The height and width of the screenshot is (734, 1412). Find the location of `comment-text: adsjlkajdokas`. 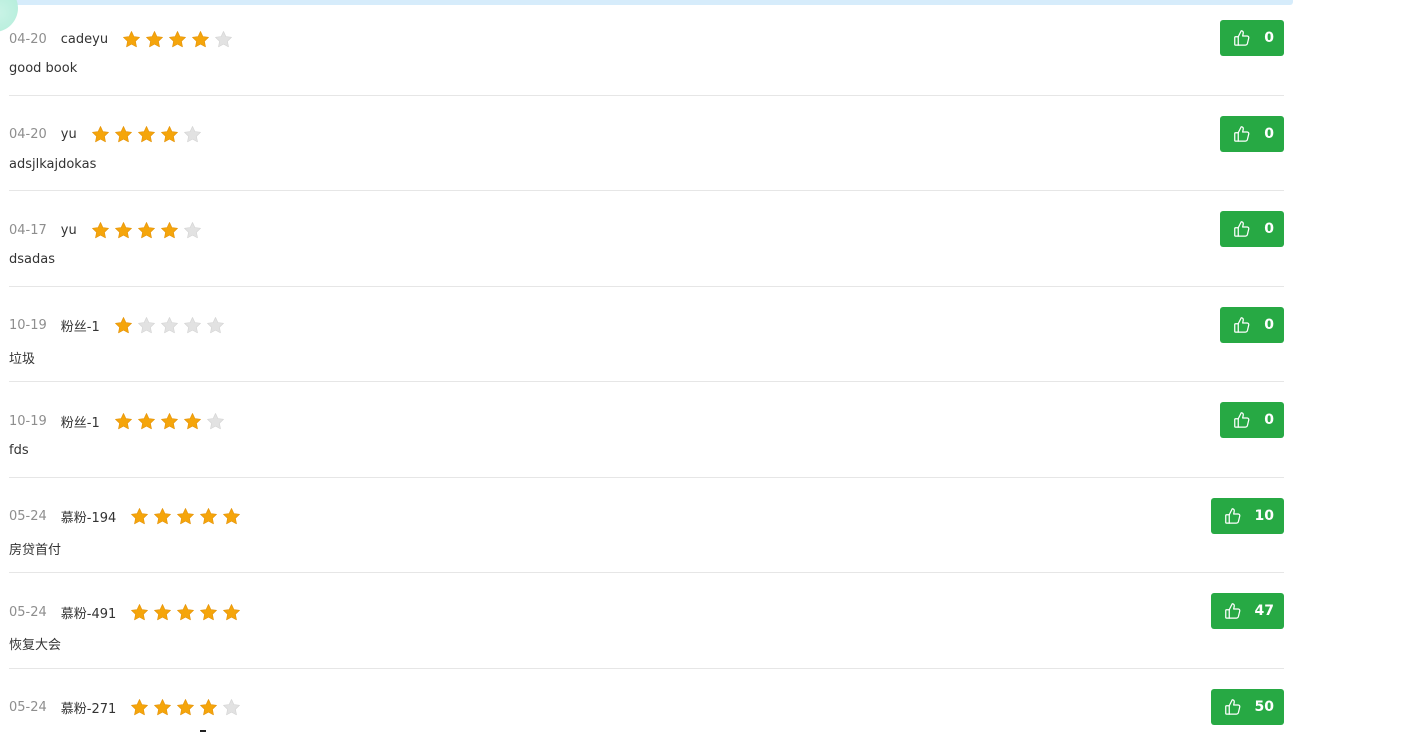

comment-text: adsjlkajdokas is located at coordinates (53, 164).